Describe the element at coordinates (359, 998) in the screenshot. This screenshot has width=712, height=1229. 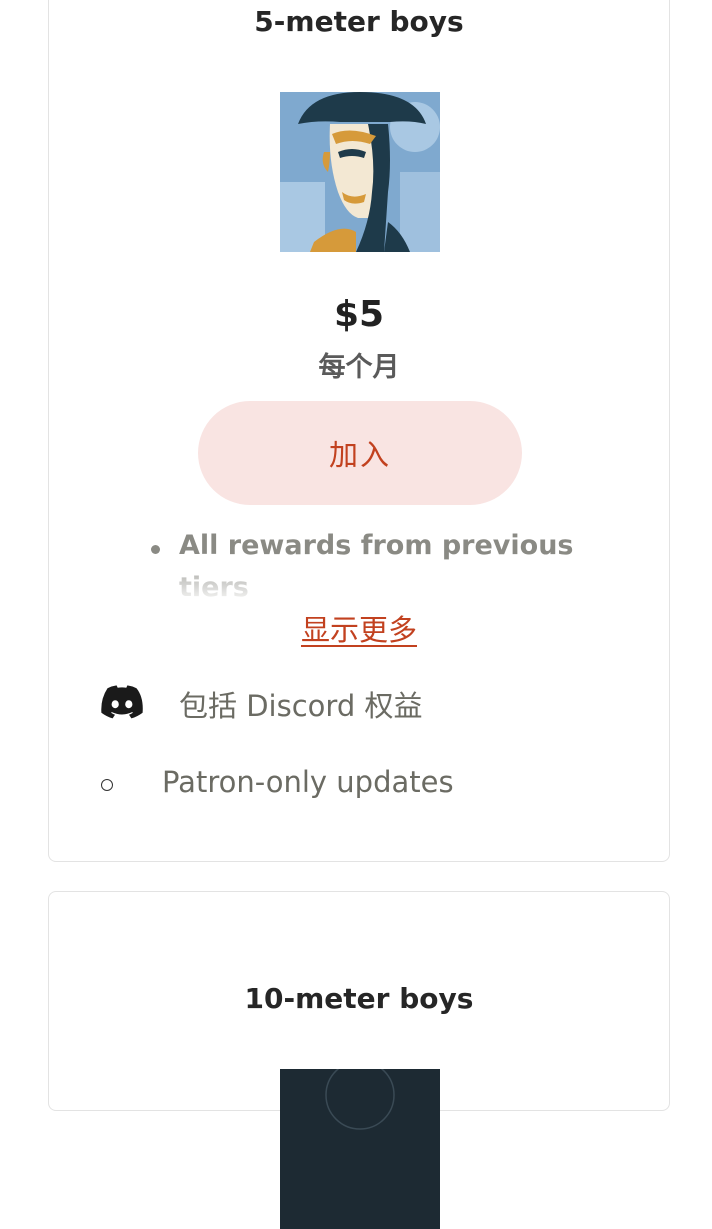
I see `tier-title: 10-meter boys` at that location.